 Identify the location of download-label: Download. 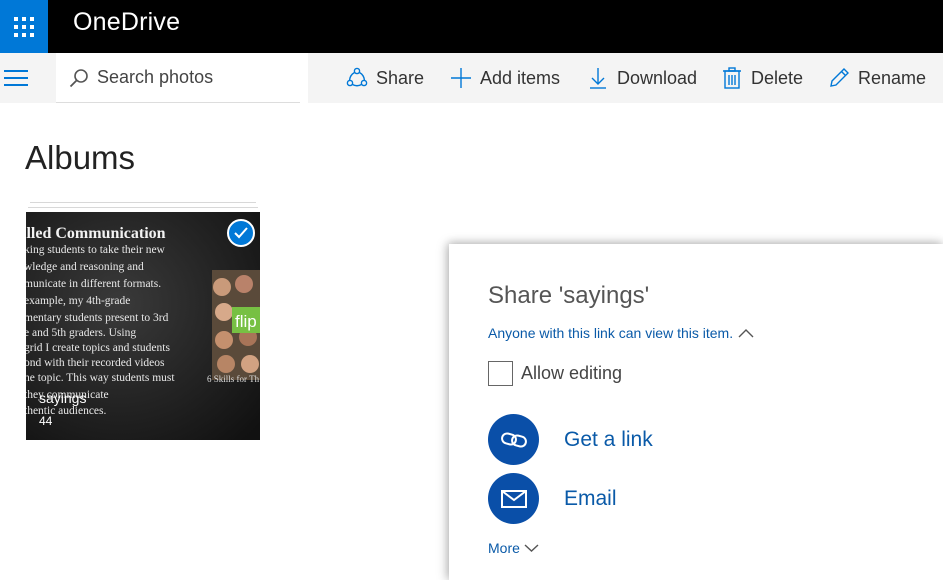
(657, 77).